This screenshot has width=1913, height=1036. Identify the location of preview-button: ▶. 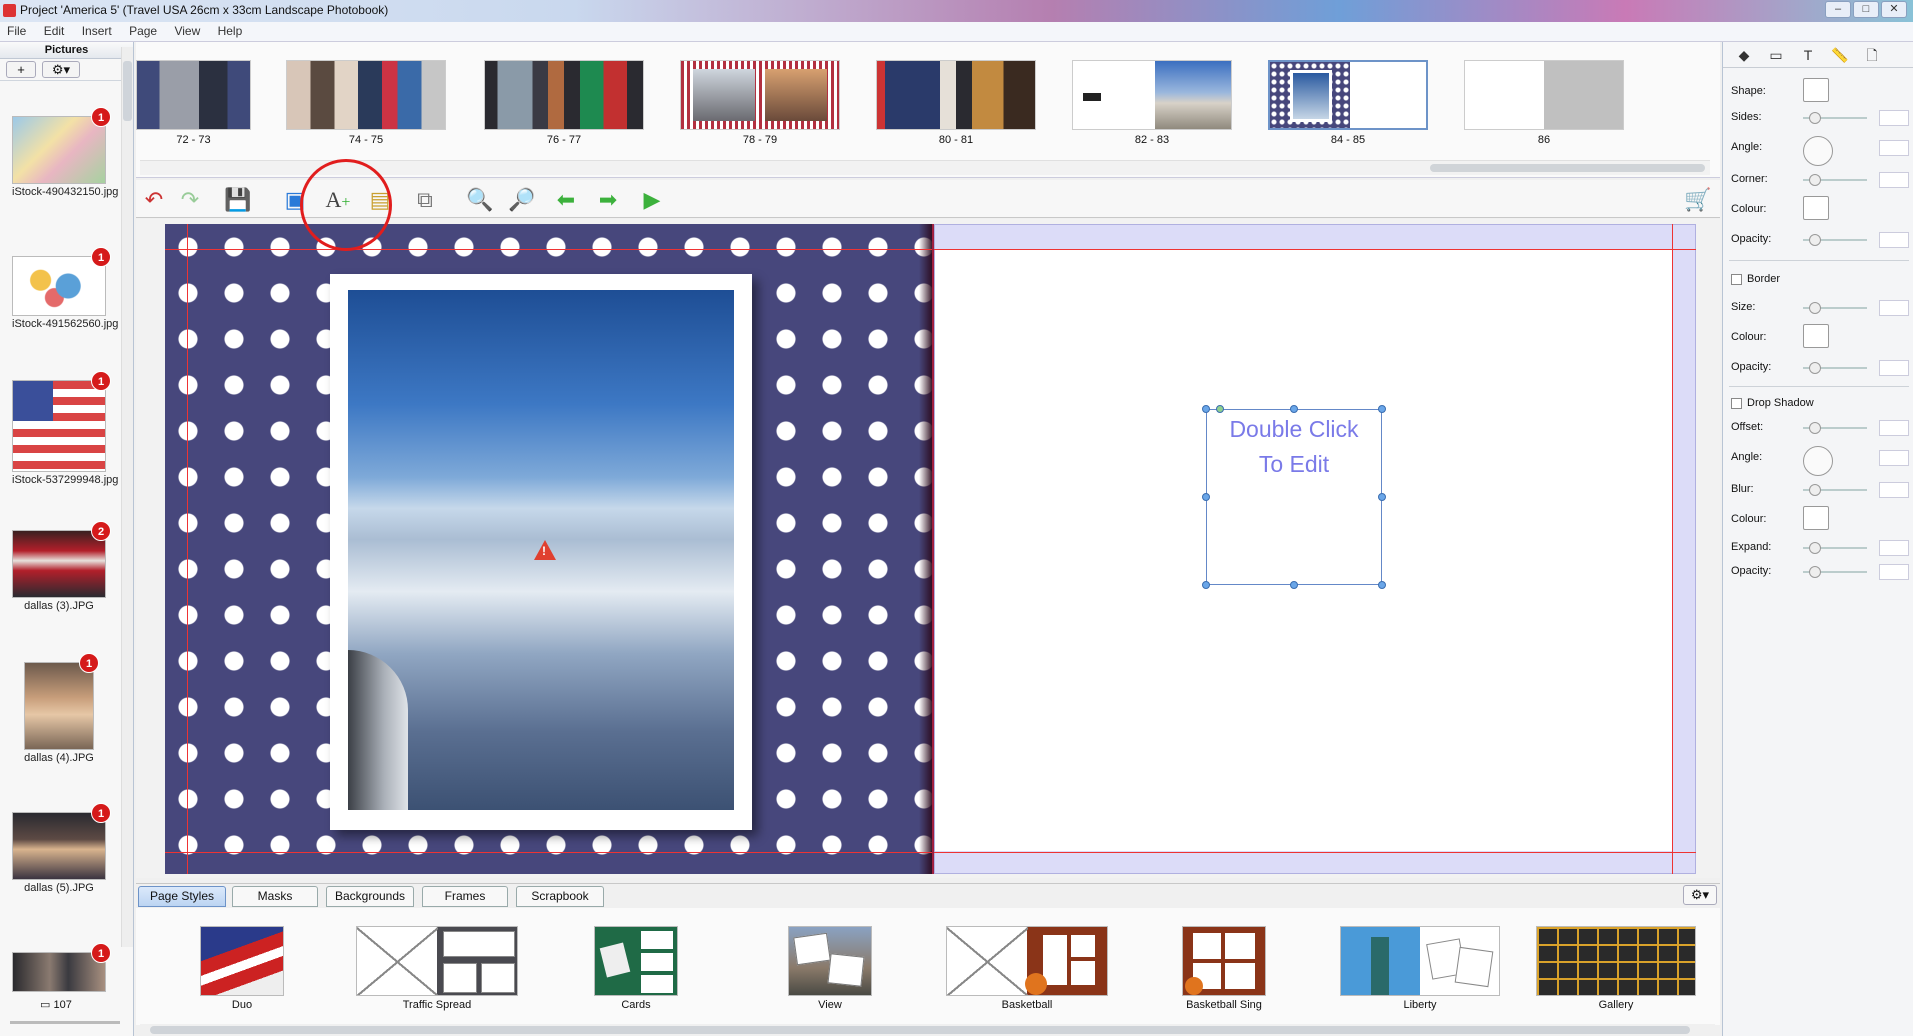
(652, 200).